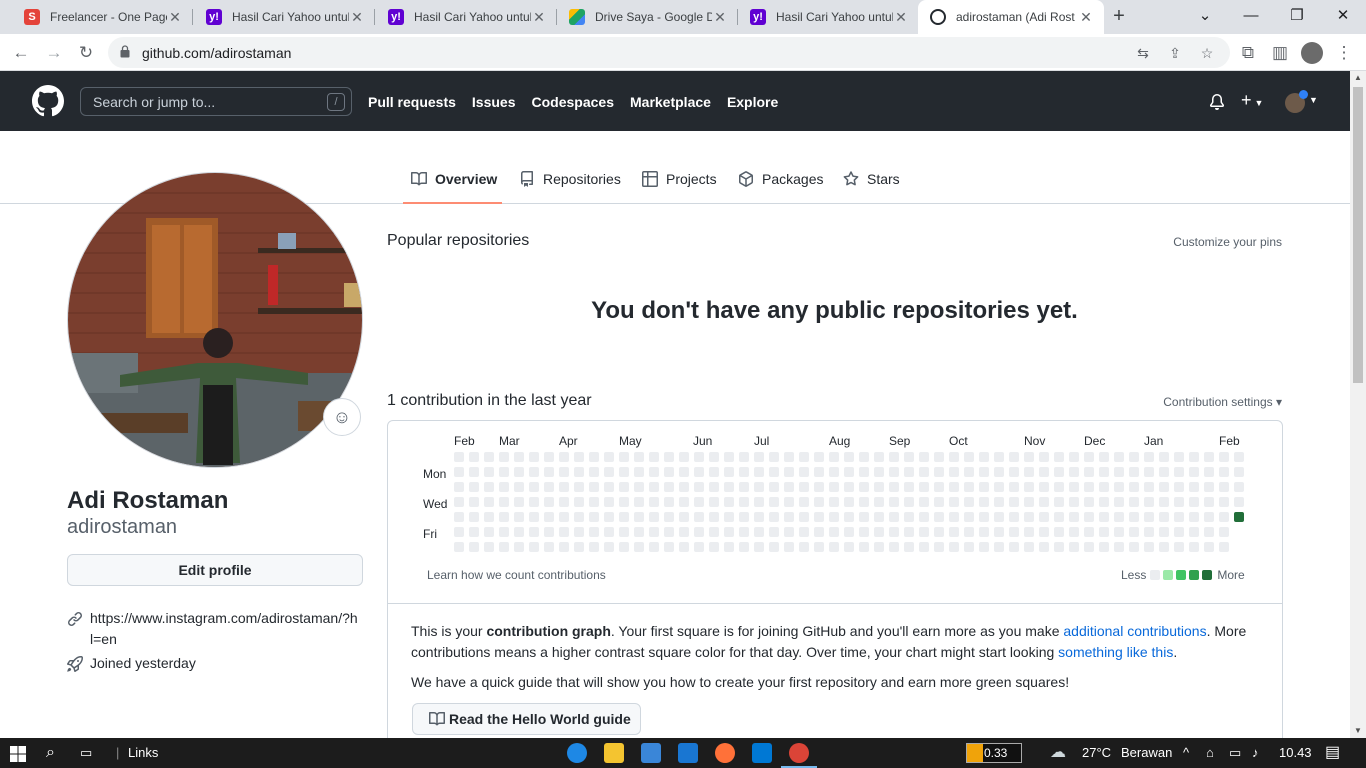 The width and height of the screenshot is (1366, 768). Describe the element at coordinates (86, 53) in the screenshot. I see `reload-icon: ↻` at that location.